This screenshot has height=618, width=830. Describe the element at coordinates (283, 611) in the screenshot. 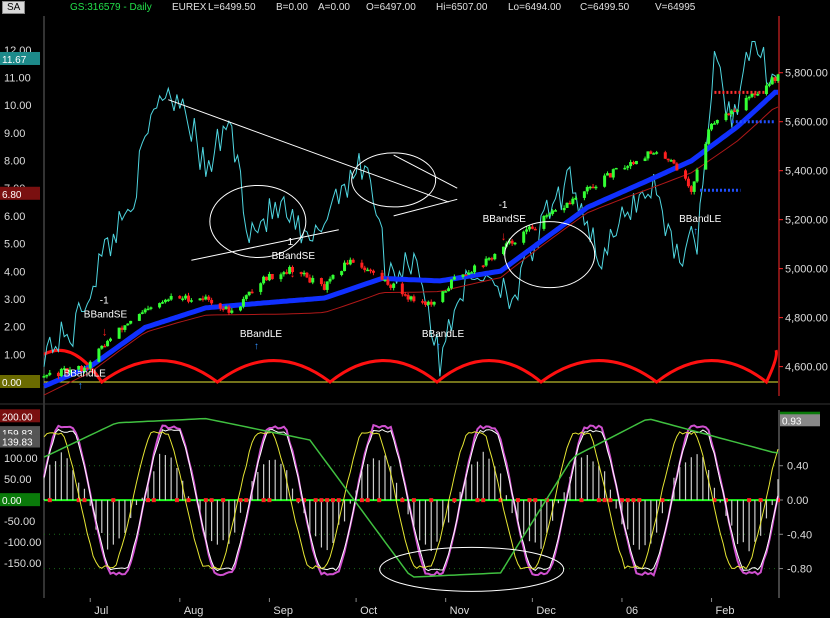

I see `x-tick-label: Sep` at that location.